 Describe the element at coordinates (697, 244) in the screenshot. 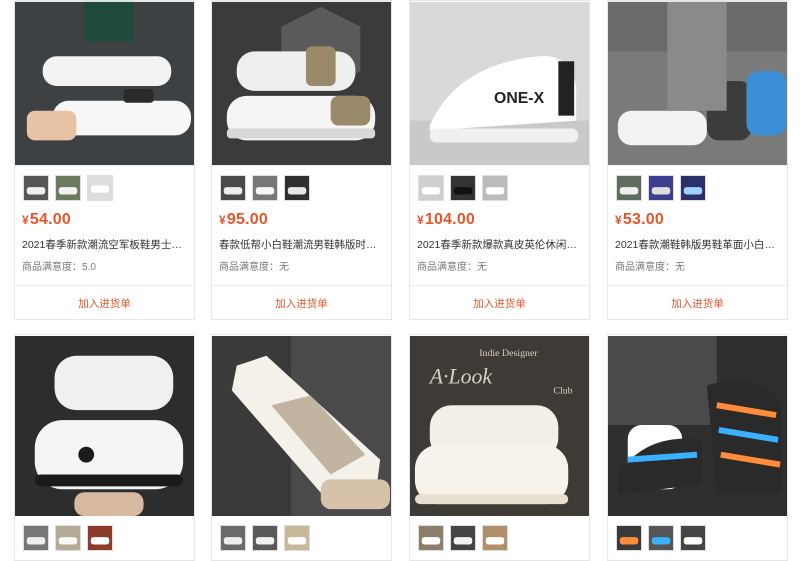

I see `product-title: 2021春款潮鞋韩版男鞋革面小白鞋低帮板鞋` at that location.